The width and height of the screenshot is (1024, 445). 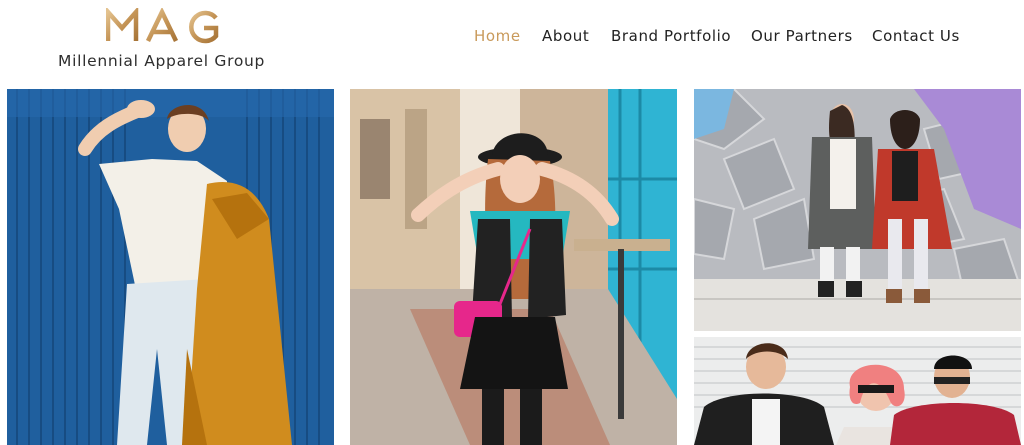 I want to click on nav-home: Home, so click(x=497, y=36).